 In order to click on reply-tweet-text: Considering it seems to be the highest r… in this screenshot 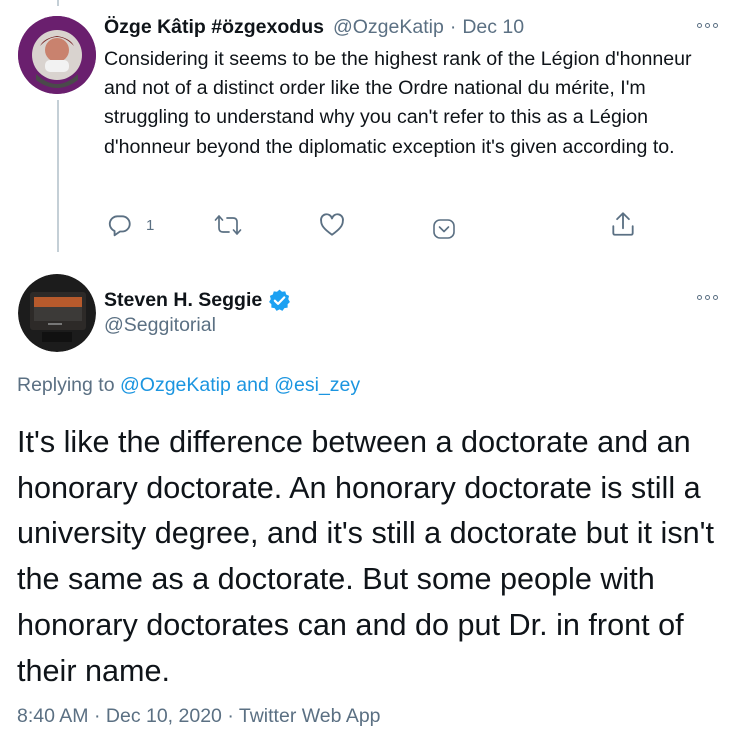, I will do `click(398, 103)`.